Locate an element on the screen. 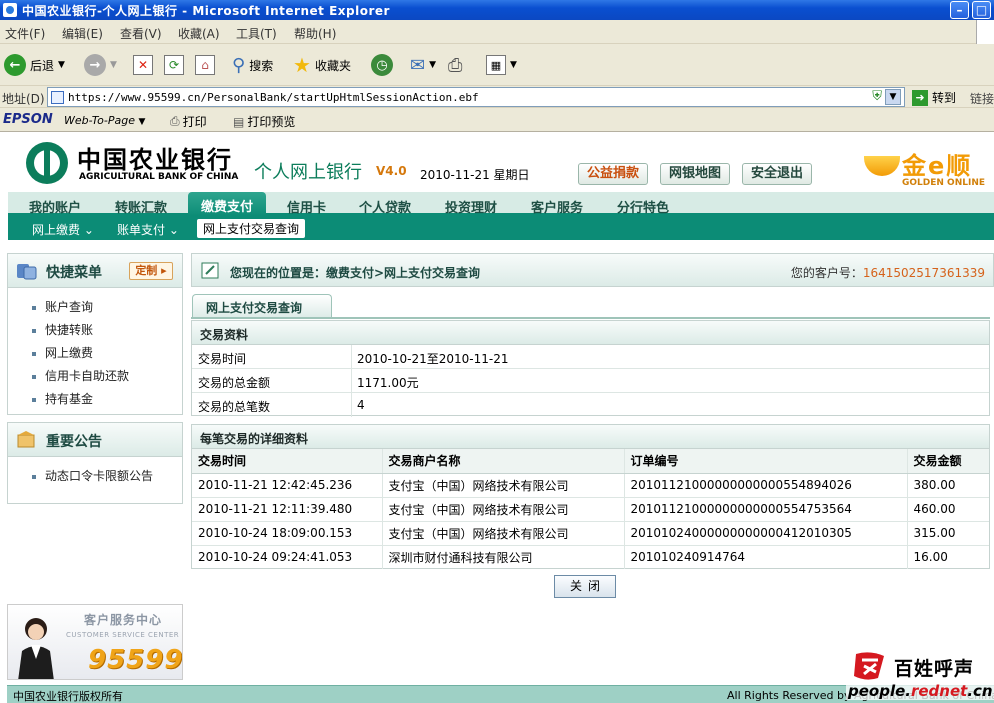 This screenshot has width=994, height=703. epson-toolbar: EPSON Web-To-Page ▼ ⎙ 打印 ▤ 打印预览 is located at coordinates (497, 120).